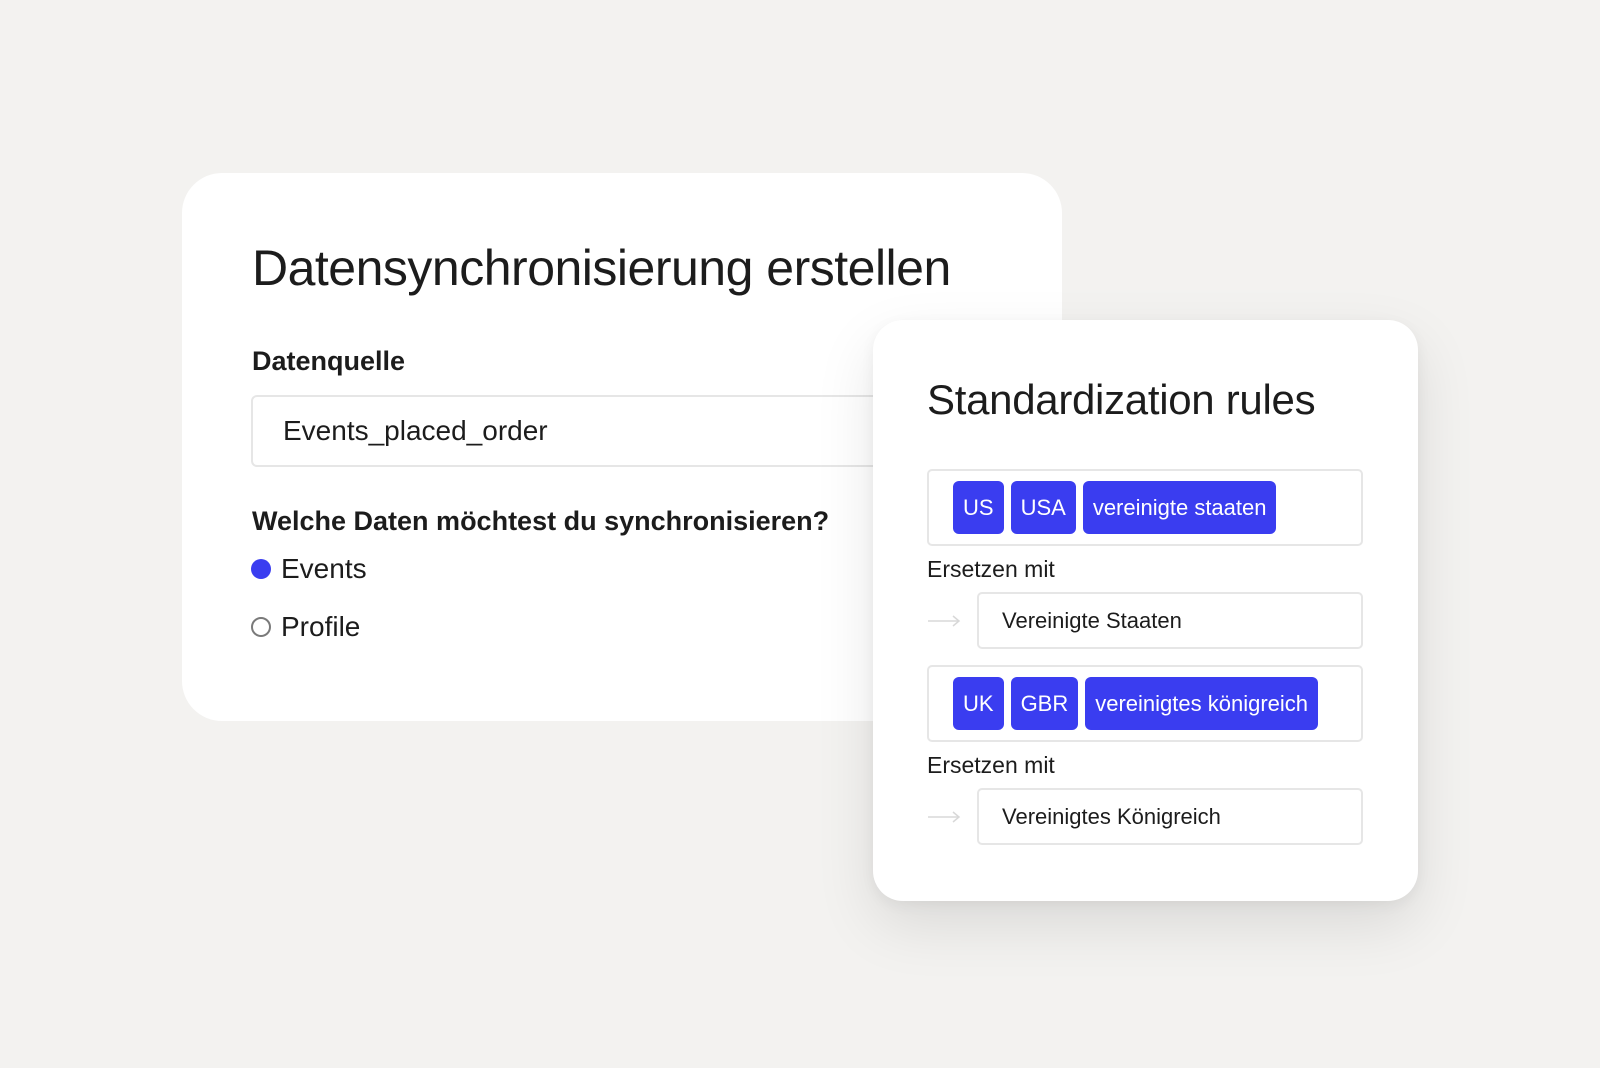 Image resolution: width=1600 pixels, height=1068 pixels. What do you see at coordinates (1121, 399) in the screenshot?
I see `rules-card-title: Standardization rules` at bounding box center [1121, 399].